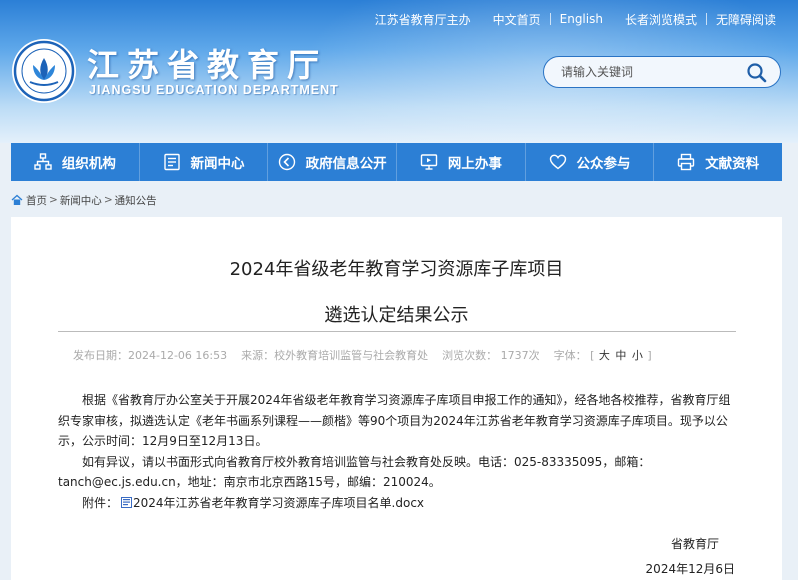  What do you see at coordinates (474, 164) in the screenshot?
I see `nav-label: 网上办事` at bounding box center [474, 164].